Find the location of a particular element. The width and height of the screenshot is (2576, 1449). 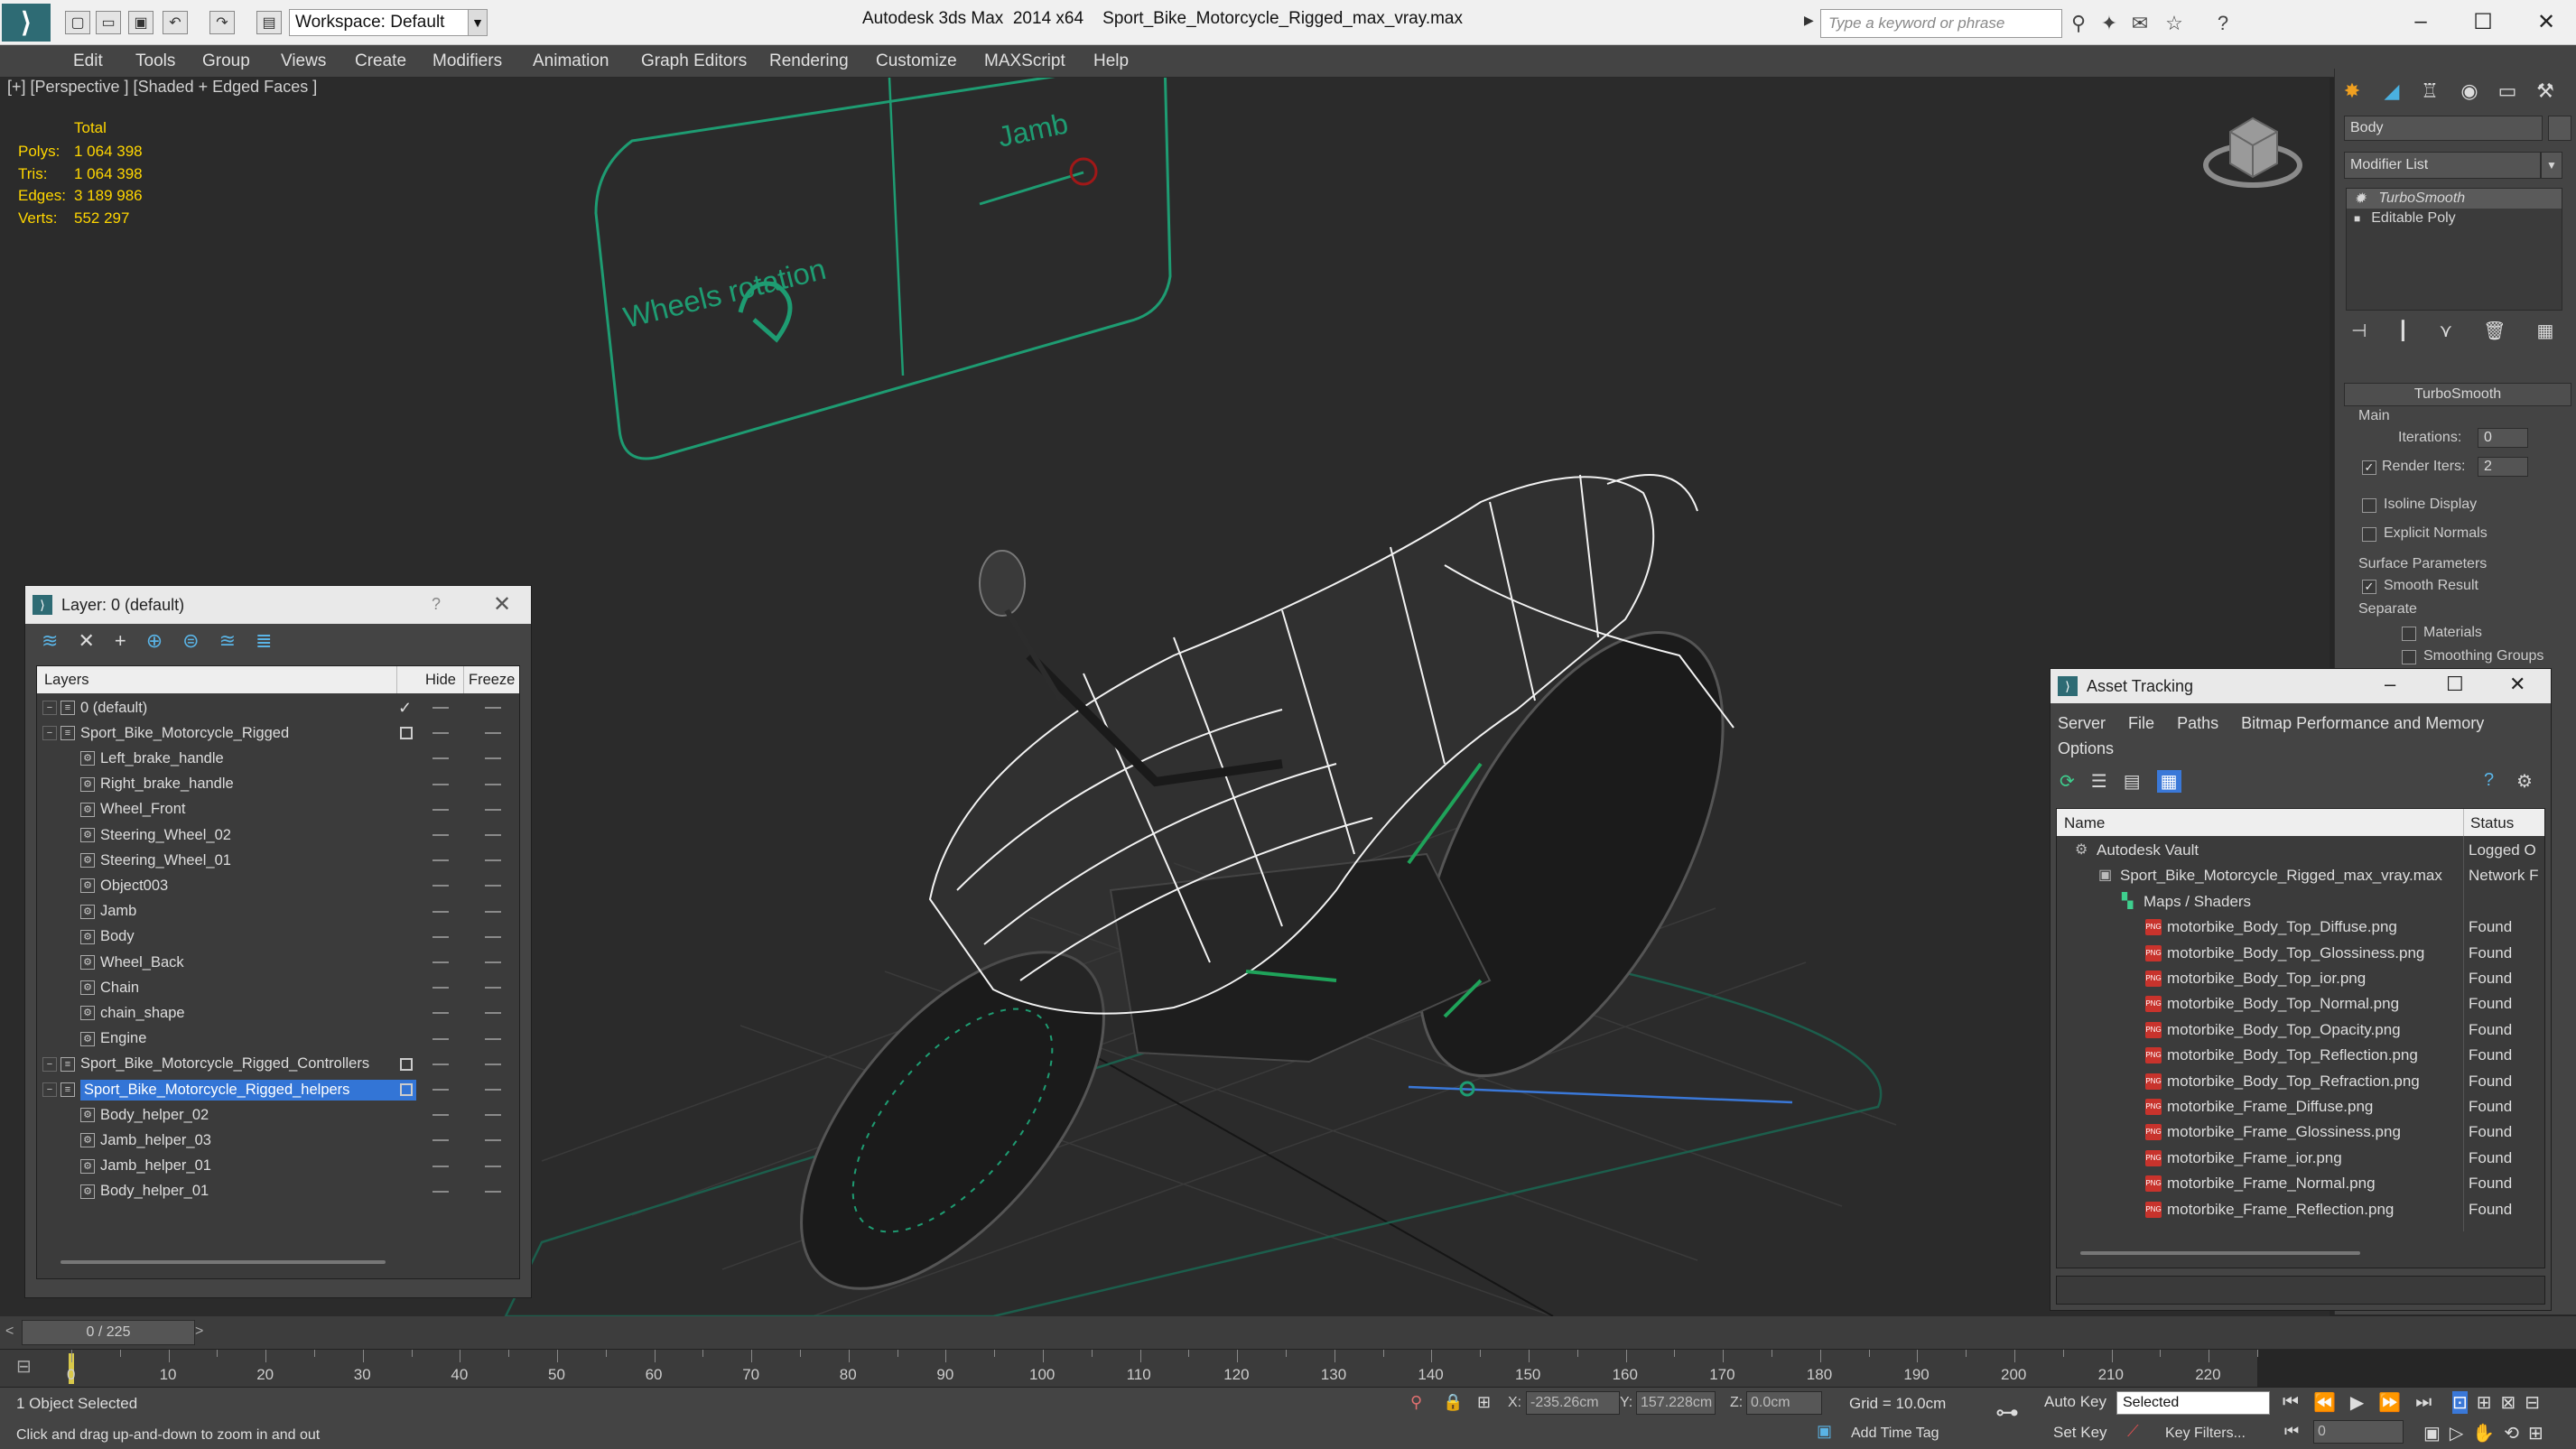

go-to-start-icon: ⏮ is located at coordinates (2291, 1402).